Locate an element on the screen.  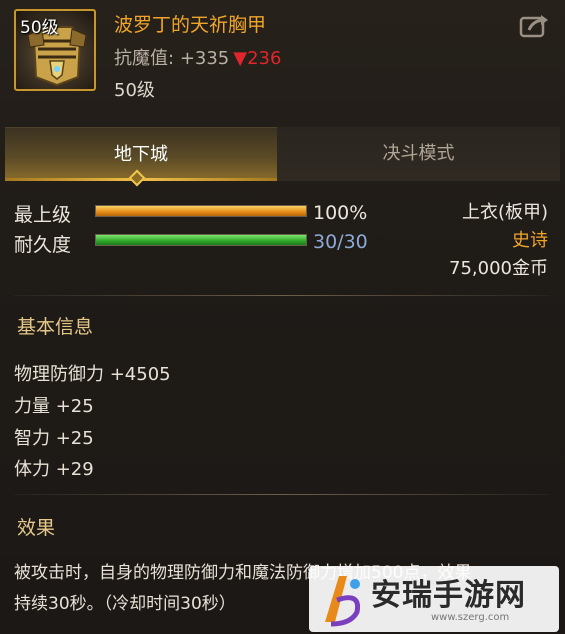
upgrade-bar is located at coordinates (201, 211).